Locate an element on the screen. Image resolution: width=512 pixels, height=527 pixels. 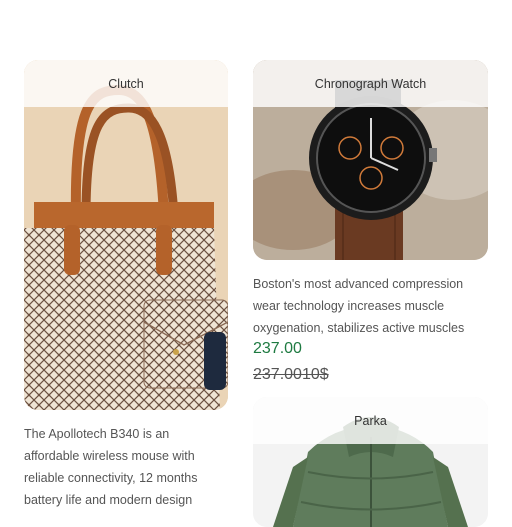
product-card-parka: Parka is located at coordinates (370, 462).